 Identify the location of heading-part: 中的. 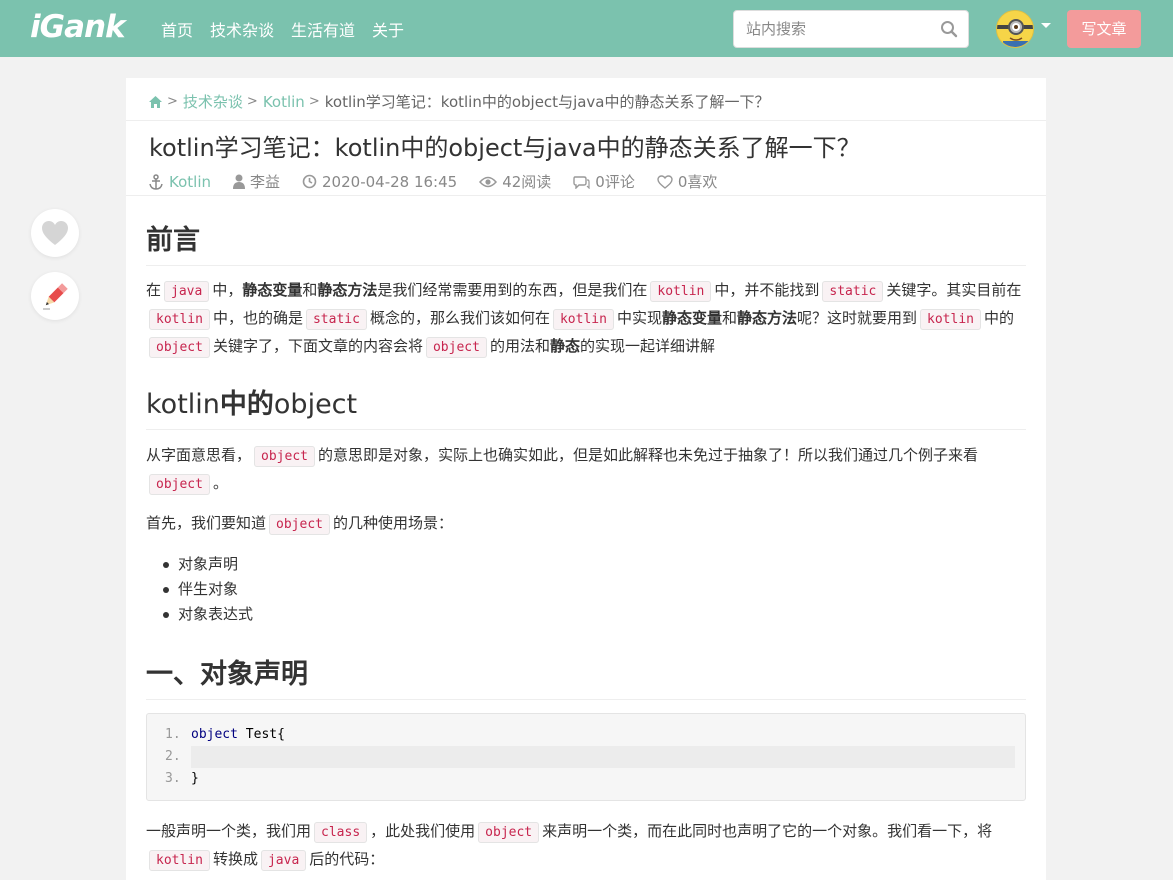
(246, 404).